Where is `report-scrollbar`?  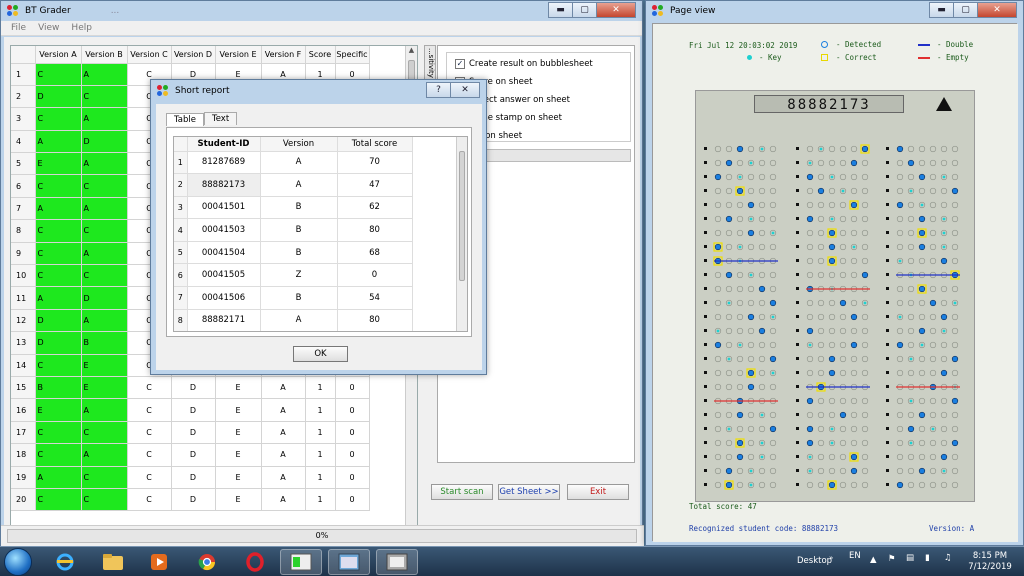 report-scrollbar is located at coordinates (461, 234).